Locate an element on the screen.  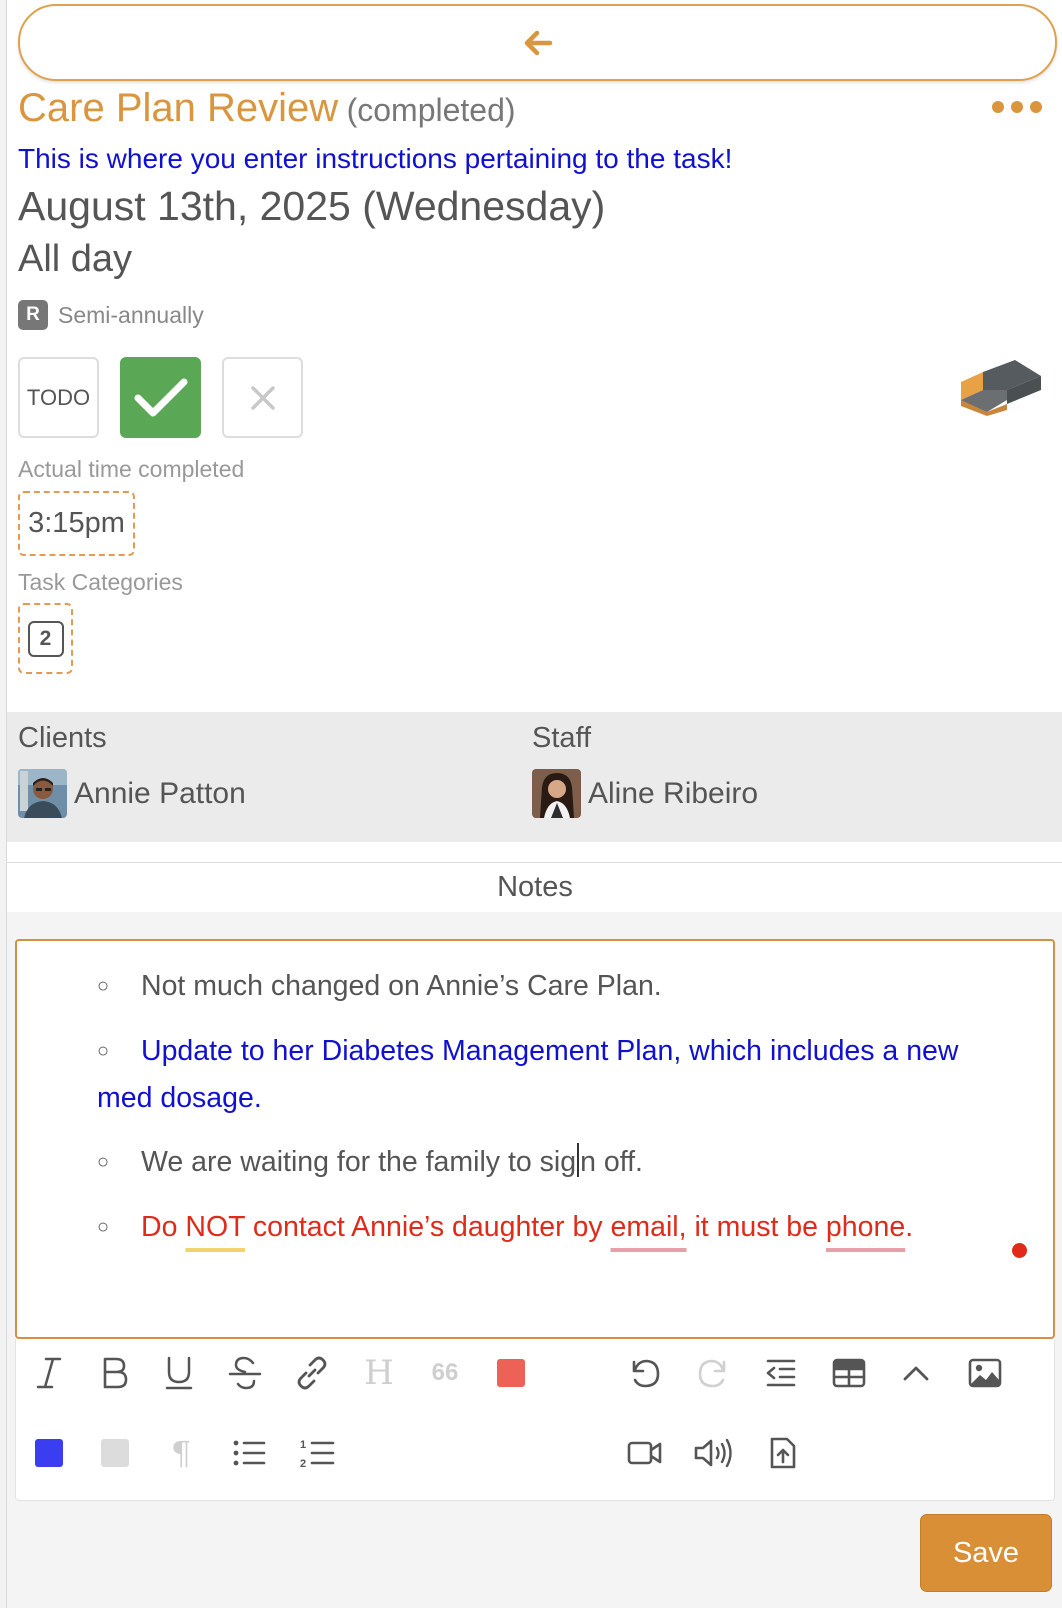
actual-time-field: 3:15pm is located at coordinates (76, 523).